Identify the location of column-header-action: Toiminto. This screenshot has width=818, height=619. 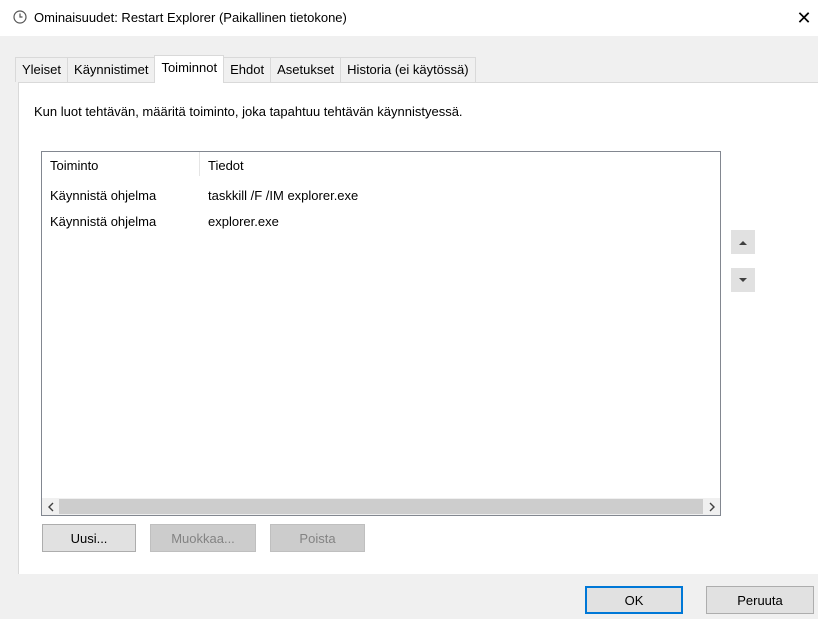
(74, 165).